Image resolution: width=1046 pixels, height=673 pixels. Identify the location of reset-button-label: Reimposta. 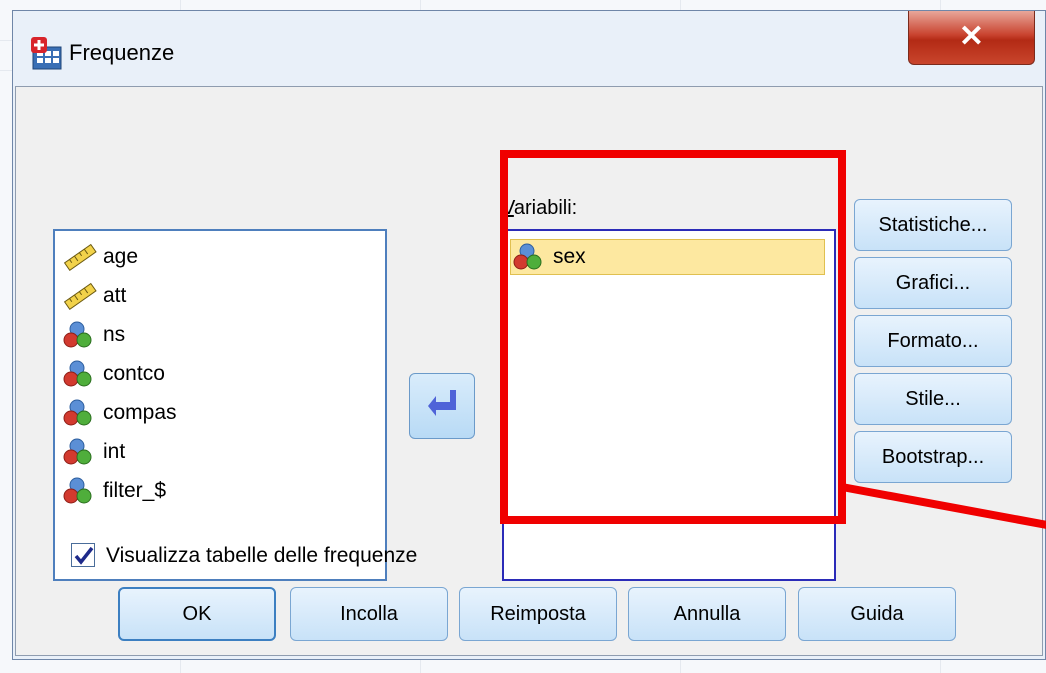
(538, 613).